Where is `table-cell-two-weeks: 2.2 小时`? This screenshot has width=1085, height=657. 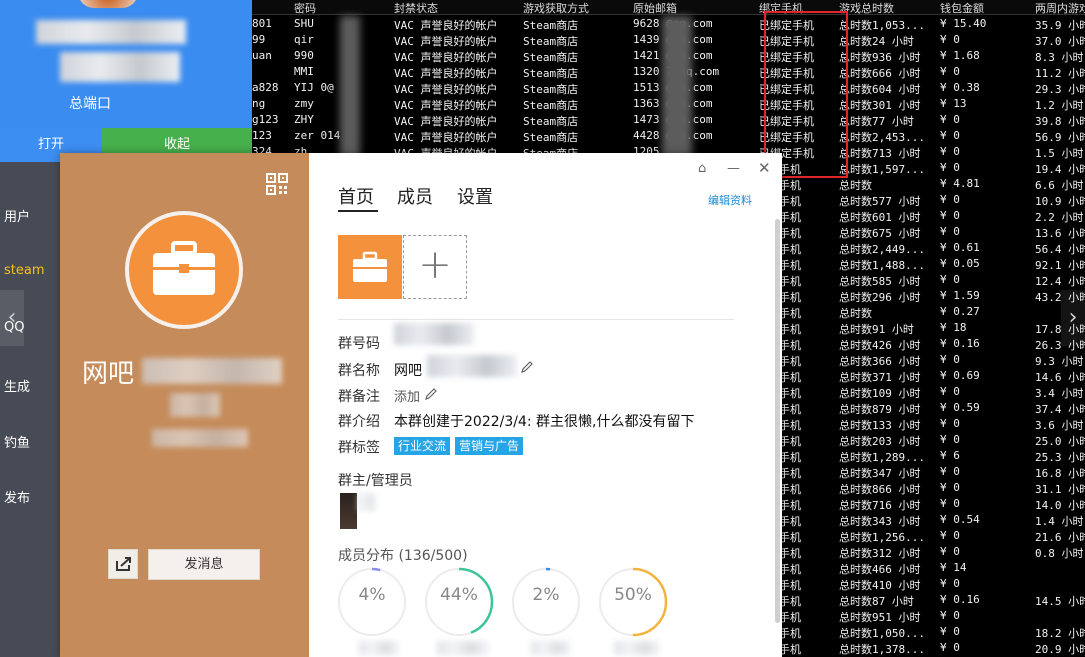 table-cell-two-weeks: 2.2 小时 is located at coordinates (1059, 217).